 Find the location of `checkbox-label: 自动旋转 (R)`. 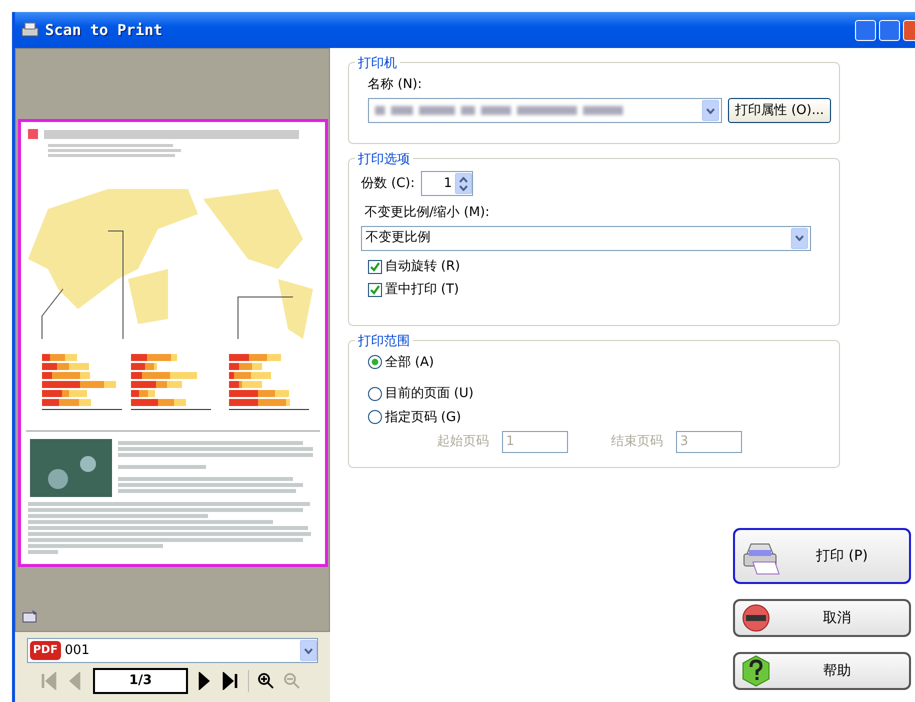

checkbox-label: 自动旋转 (R) is located at coordinates (422, 267).